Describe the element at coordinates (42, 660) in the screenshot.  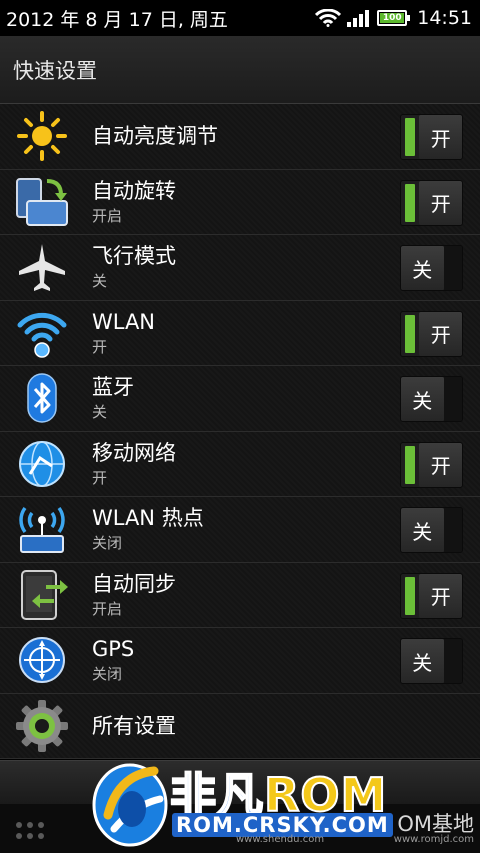
I see `gps-icon` at that location.